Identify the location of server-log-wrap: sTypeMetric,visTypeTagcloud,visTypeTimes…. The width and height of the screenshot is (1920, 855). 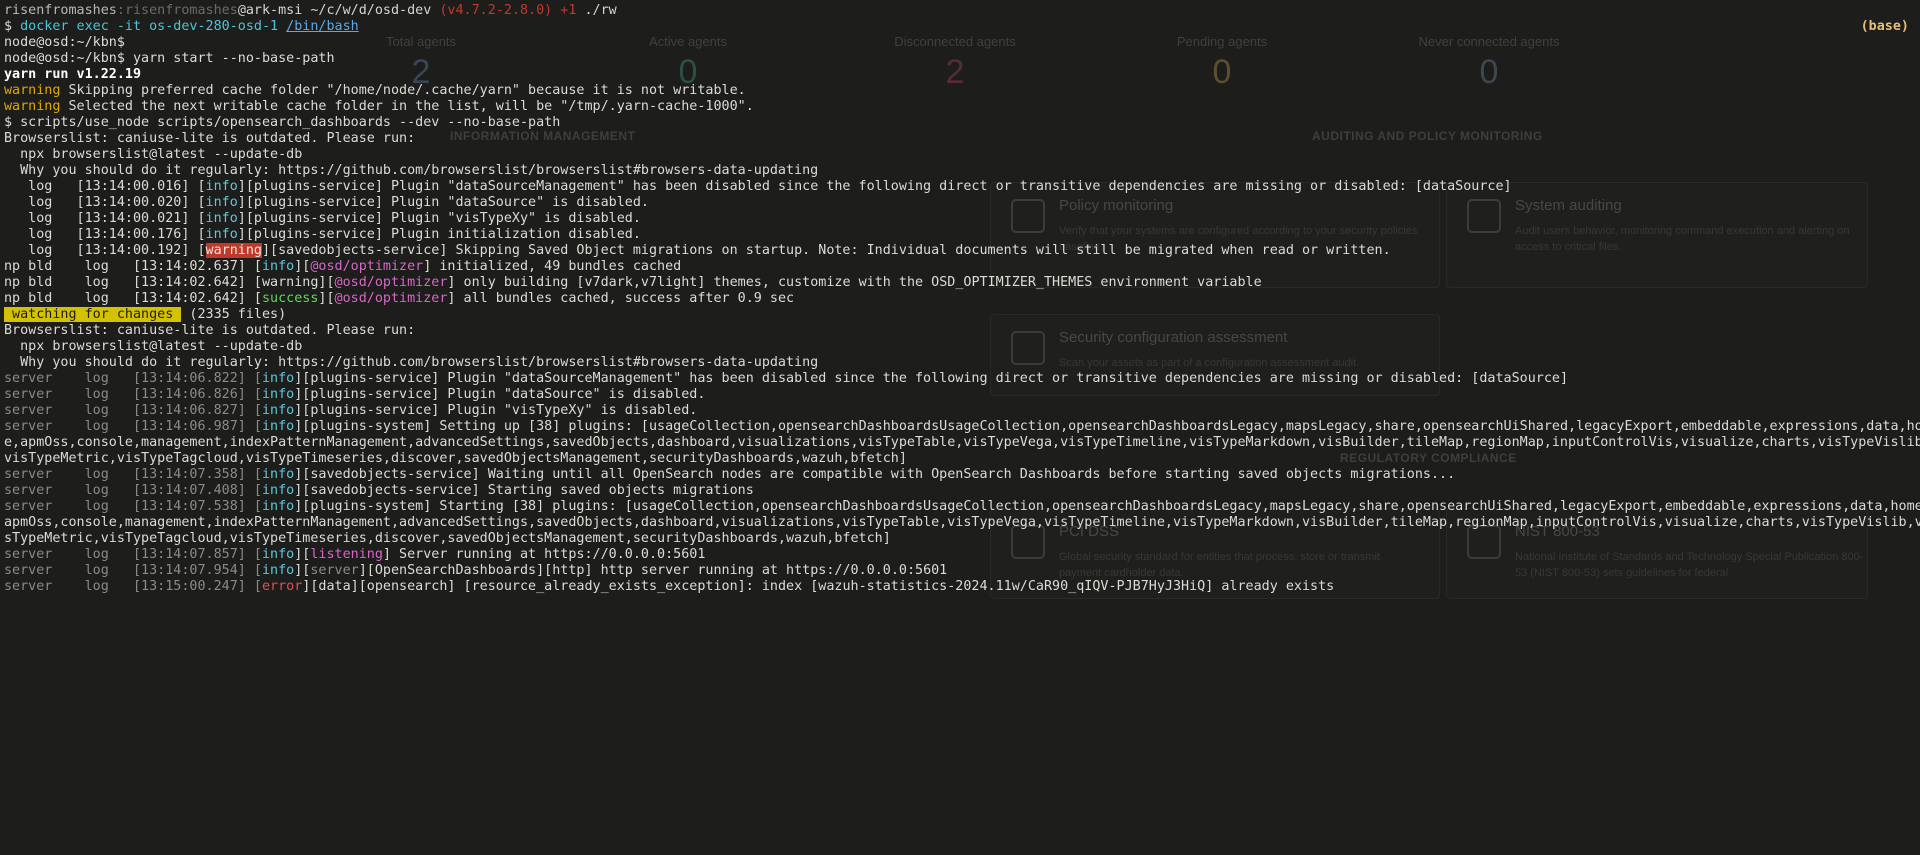
(447, 538).